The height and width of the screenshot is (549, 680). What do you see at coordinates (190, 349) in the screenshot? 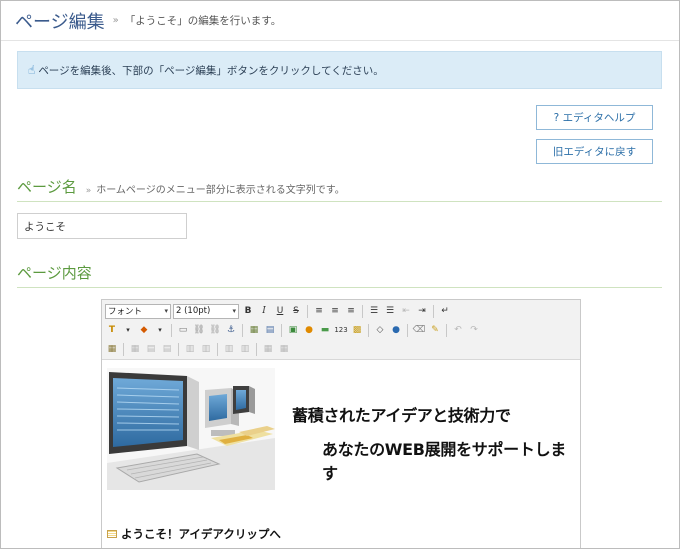
I see `col-insert-icon: ▥` at bounding box center [190, 349].